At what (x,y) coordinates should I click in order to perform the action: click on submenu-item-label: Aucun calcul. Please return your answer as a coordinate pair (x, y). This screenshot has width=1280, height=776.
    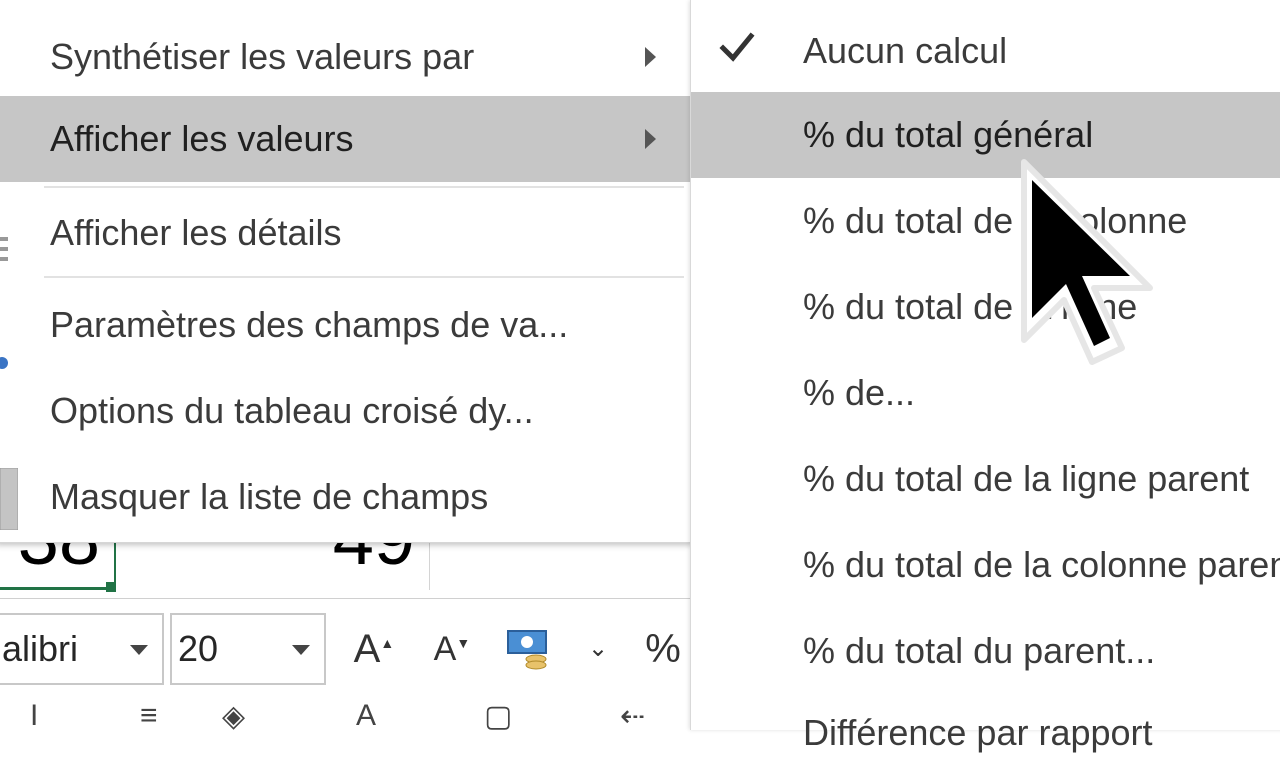
    Looking at the image, I should click on (905, 50).